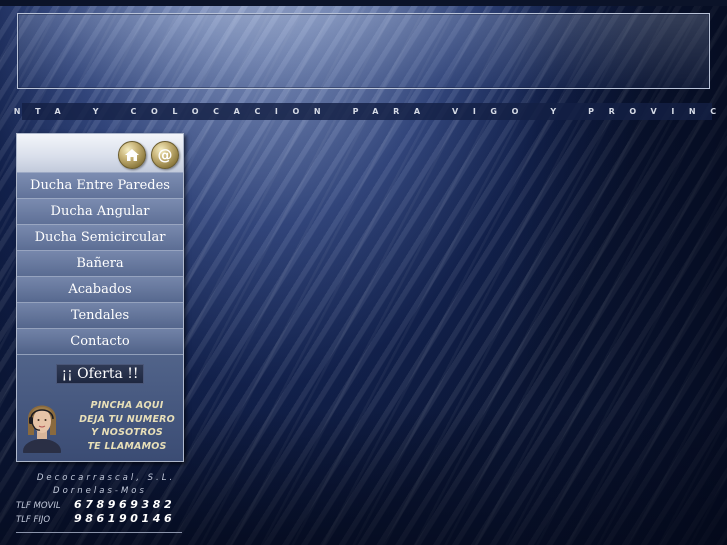 The height and width of the screenshot is (545, 727). What do you see at coordinates (125, 504) in the screenshot?
I see `mobile-number: 678969382` at bounding box center [125, 504].